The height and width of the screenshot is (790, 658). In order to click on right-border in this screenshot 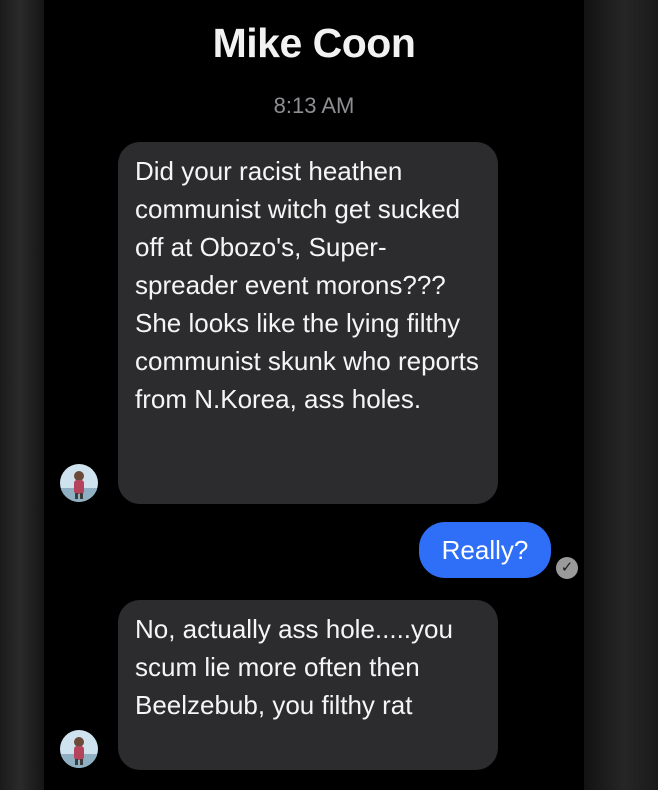, I will do `click(621, 395)`.